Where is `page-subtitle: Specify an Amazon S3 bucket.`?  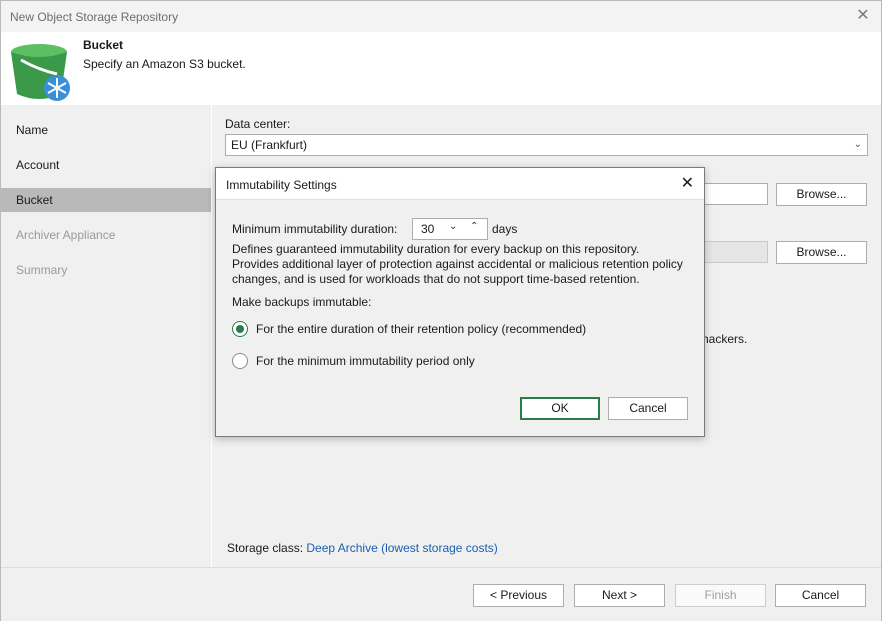 page-subtitle: Specify an Amazon S3 bucket. is located at coordinates (164, 64).